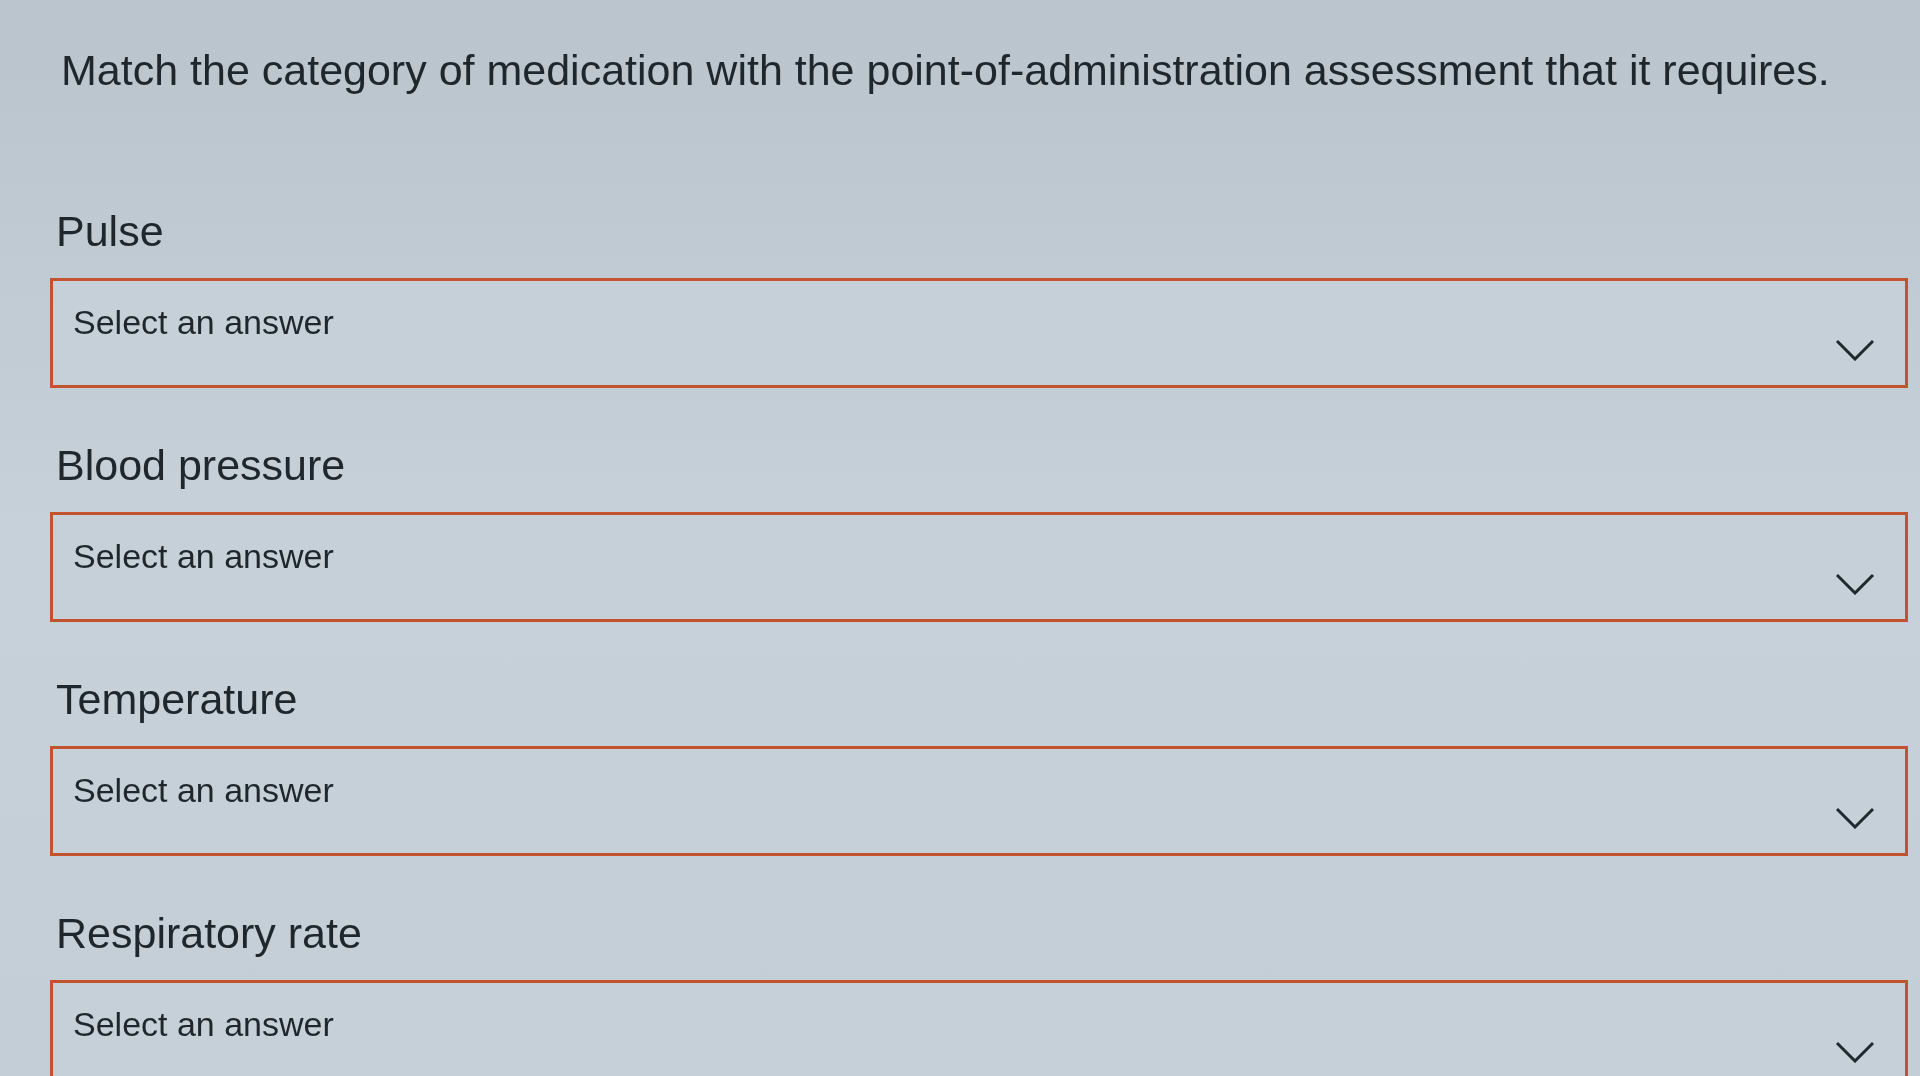 The height and width of the screenshot is (1076, 1920). Describe the element at coordinates (945, 70) in the screenshot. I see `question-text: Match the category of medication with the point-of-administration assessment that it requires.` at that location.